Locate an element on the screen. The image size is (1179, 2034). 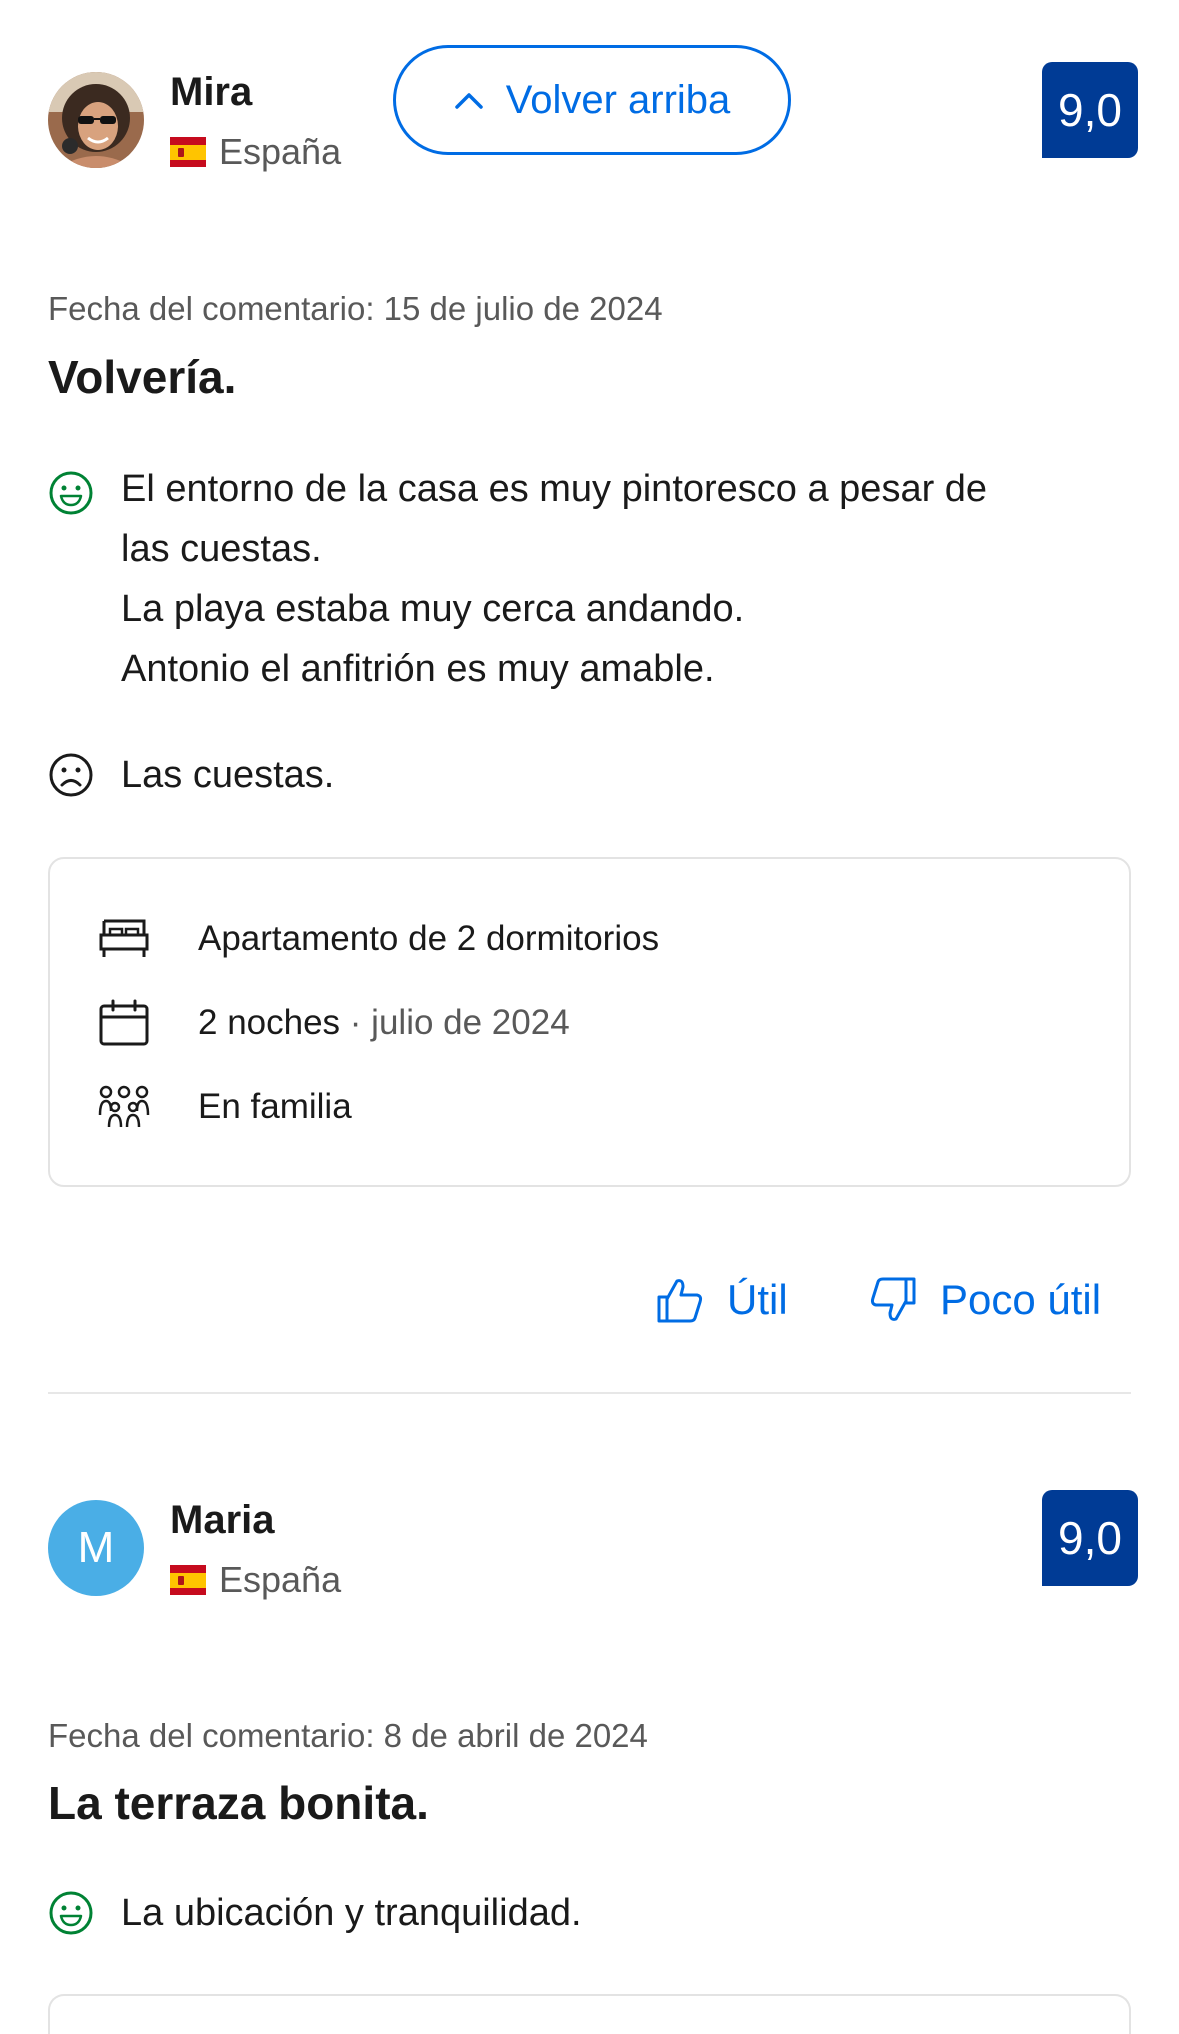
positive-line: La ubicación y tranquilidad. is located at coordinates (351, 1913).